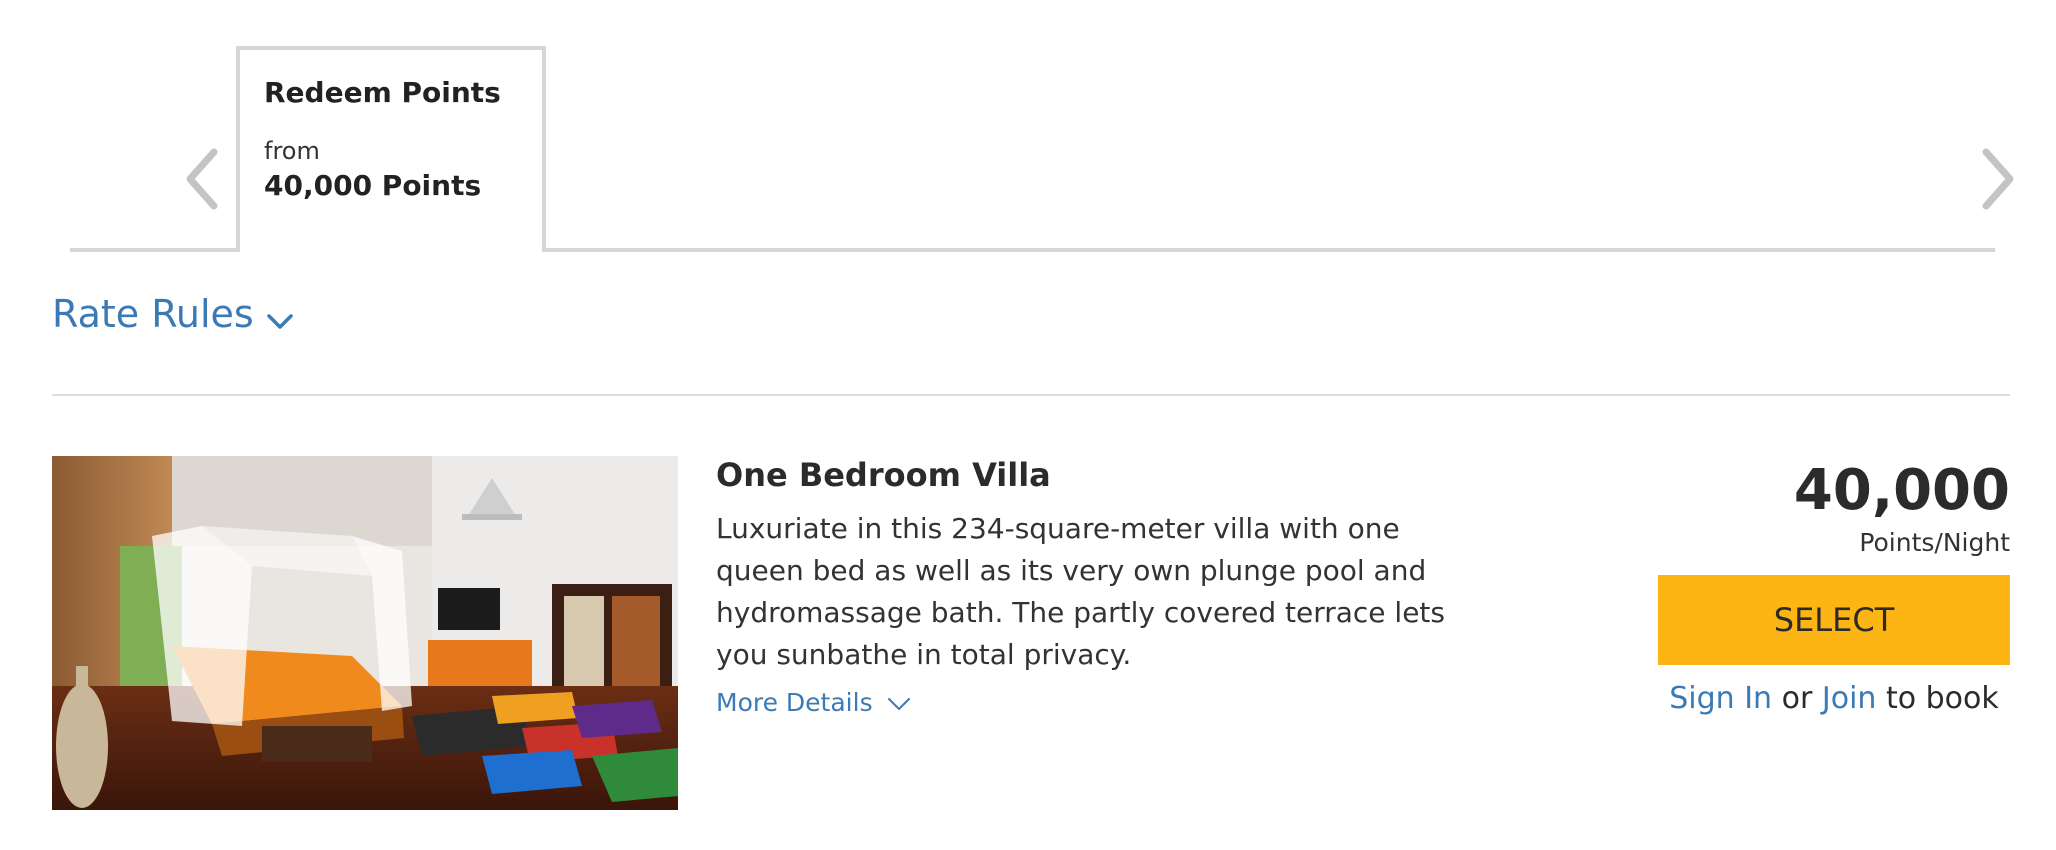 This screenshot has width=2056, height=850. Describe the element at coordinates (1031, 395) in the screenshot. I see `section-divider` at that location.